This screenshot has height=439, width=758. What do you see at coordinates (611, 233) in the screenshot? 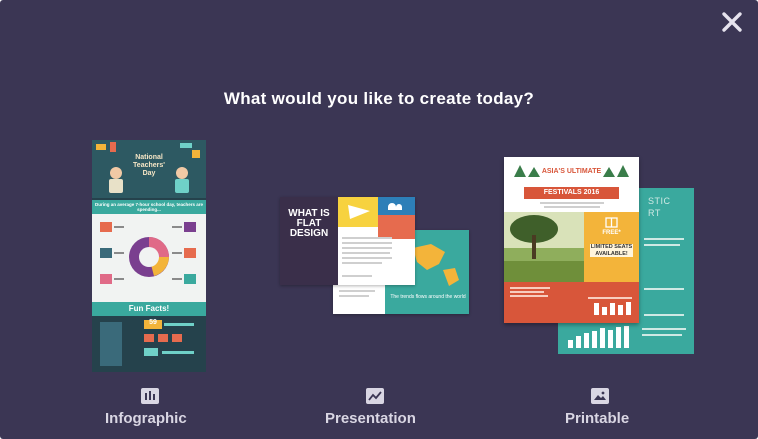
I see `printable-free-label: FREE*` at bounding box center [611, 233].